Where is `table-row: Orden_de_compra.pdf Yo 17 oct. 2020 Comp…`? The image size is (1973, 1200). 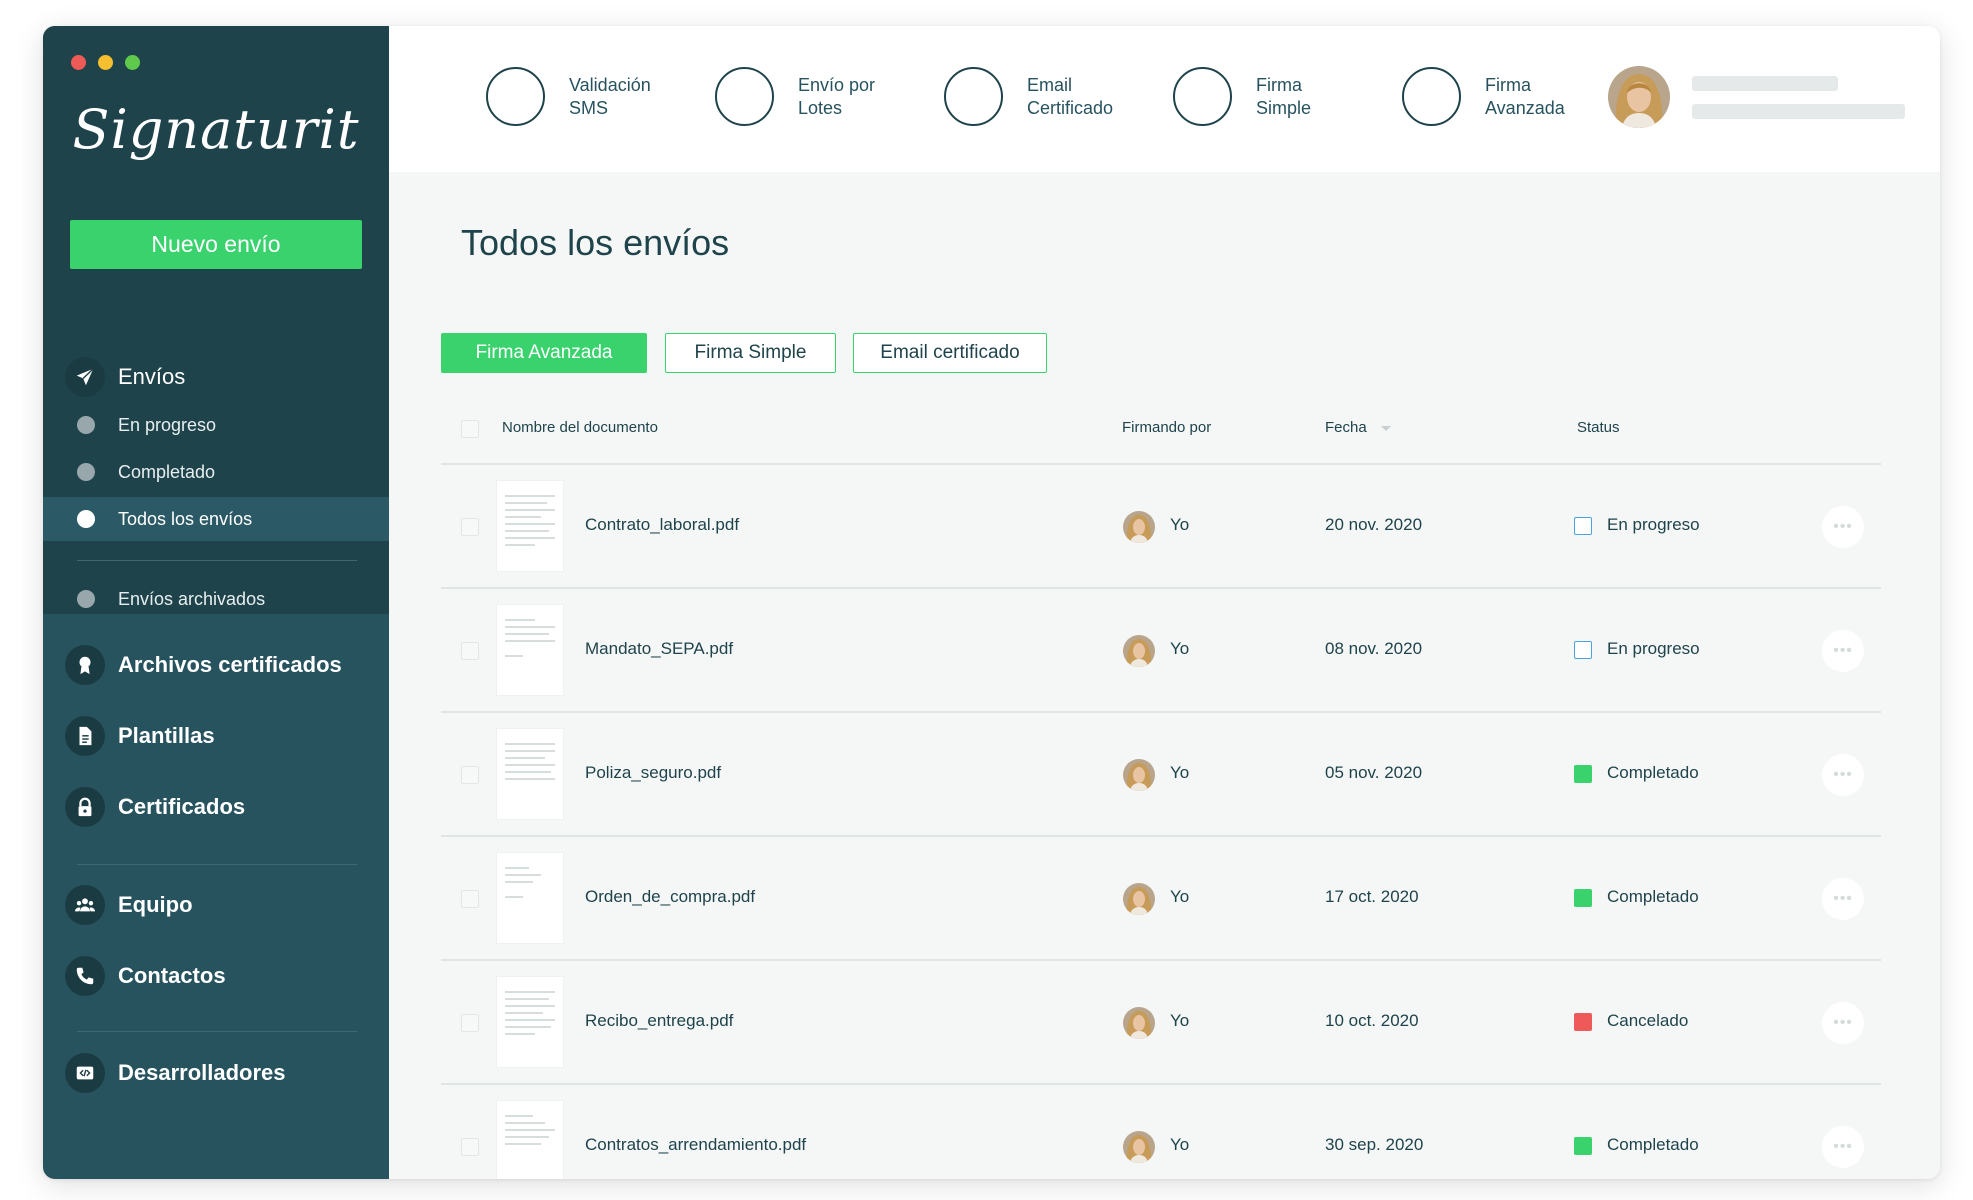 table-row: Orden_de_compra.pdf Yo 17 oct. 2020 Comp… is located at coordinates (1161, 898).